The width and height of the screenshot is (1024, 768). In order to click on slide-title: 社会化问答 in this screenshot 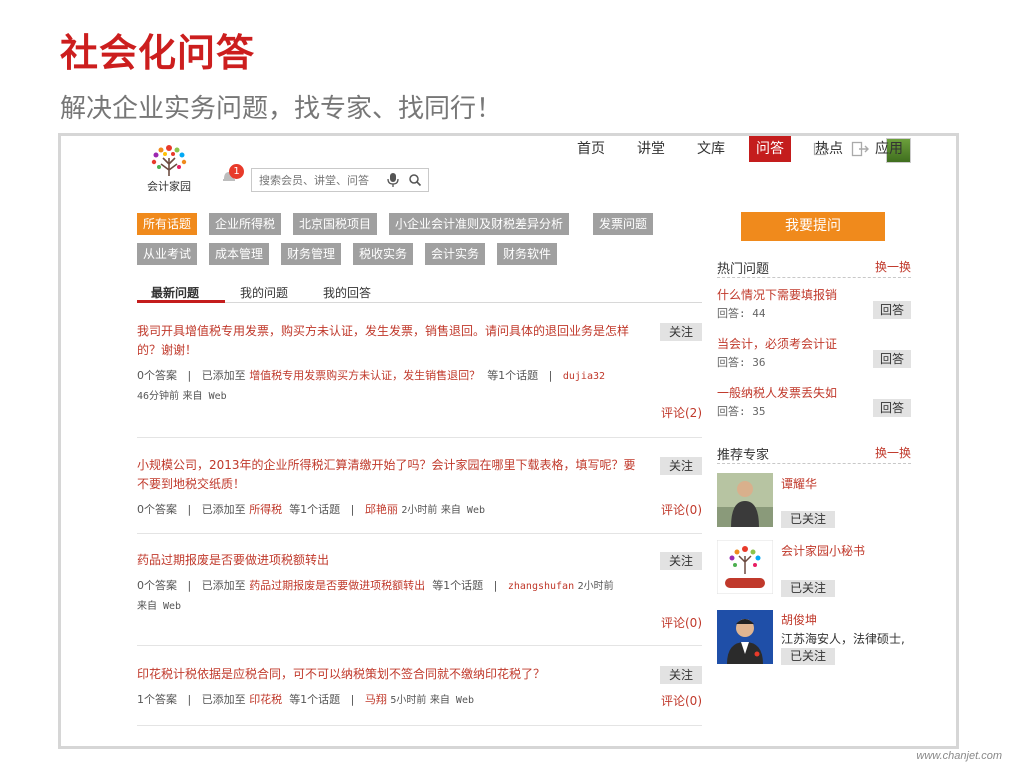, I will do `click(158, 53)`.